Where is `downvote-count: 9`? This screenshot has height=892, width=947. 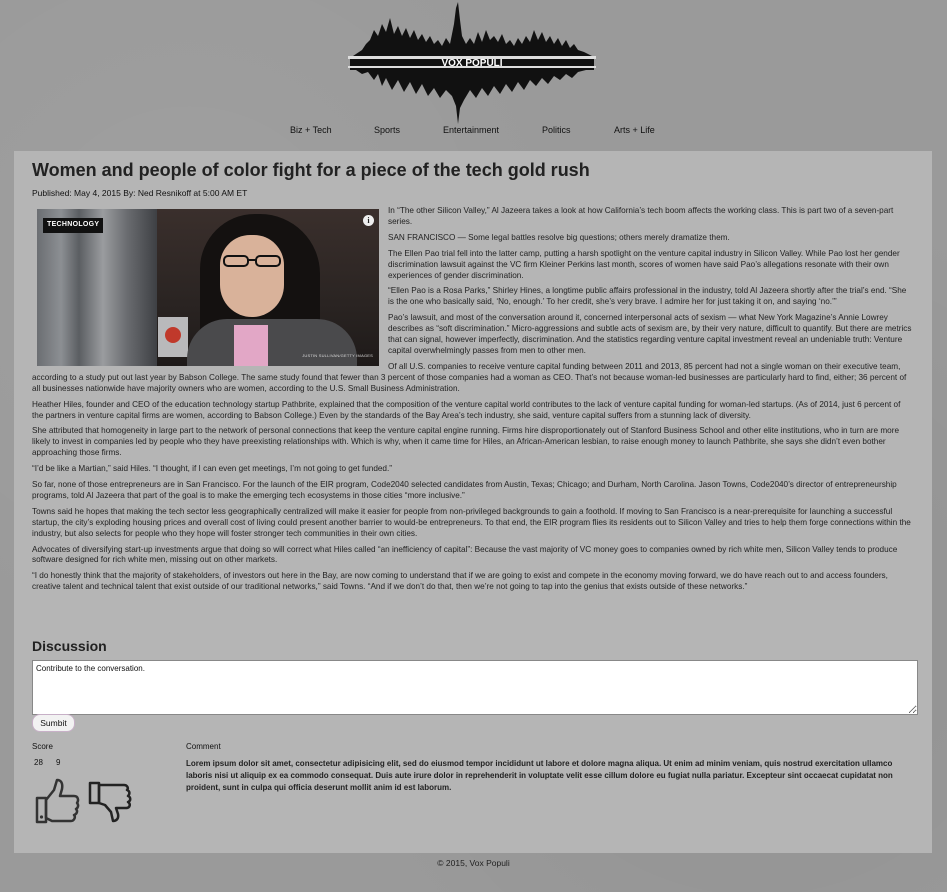
downvote-count: 9 is located at coordinates (58, 762).